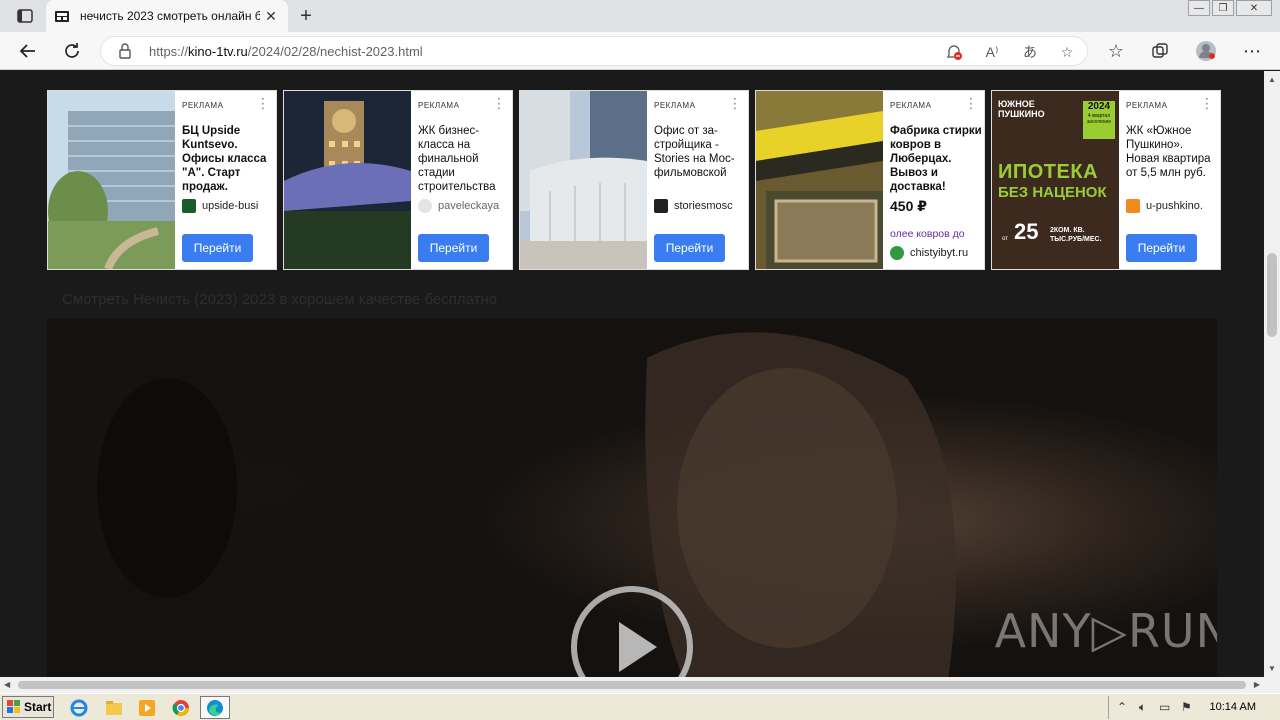  What do you see at coordinates (908, 206) in the screenshot?
I see `ad-price: 450 ₽` at bounding box center [908, 206].